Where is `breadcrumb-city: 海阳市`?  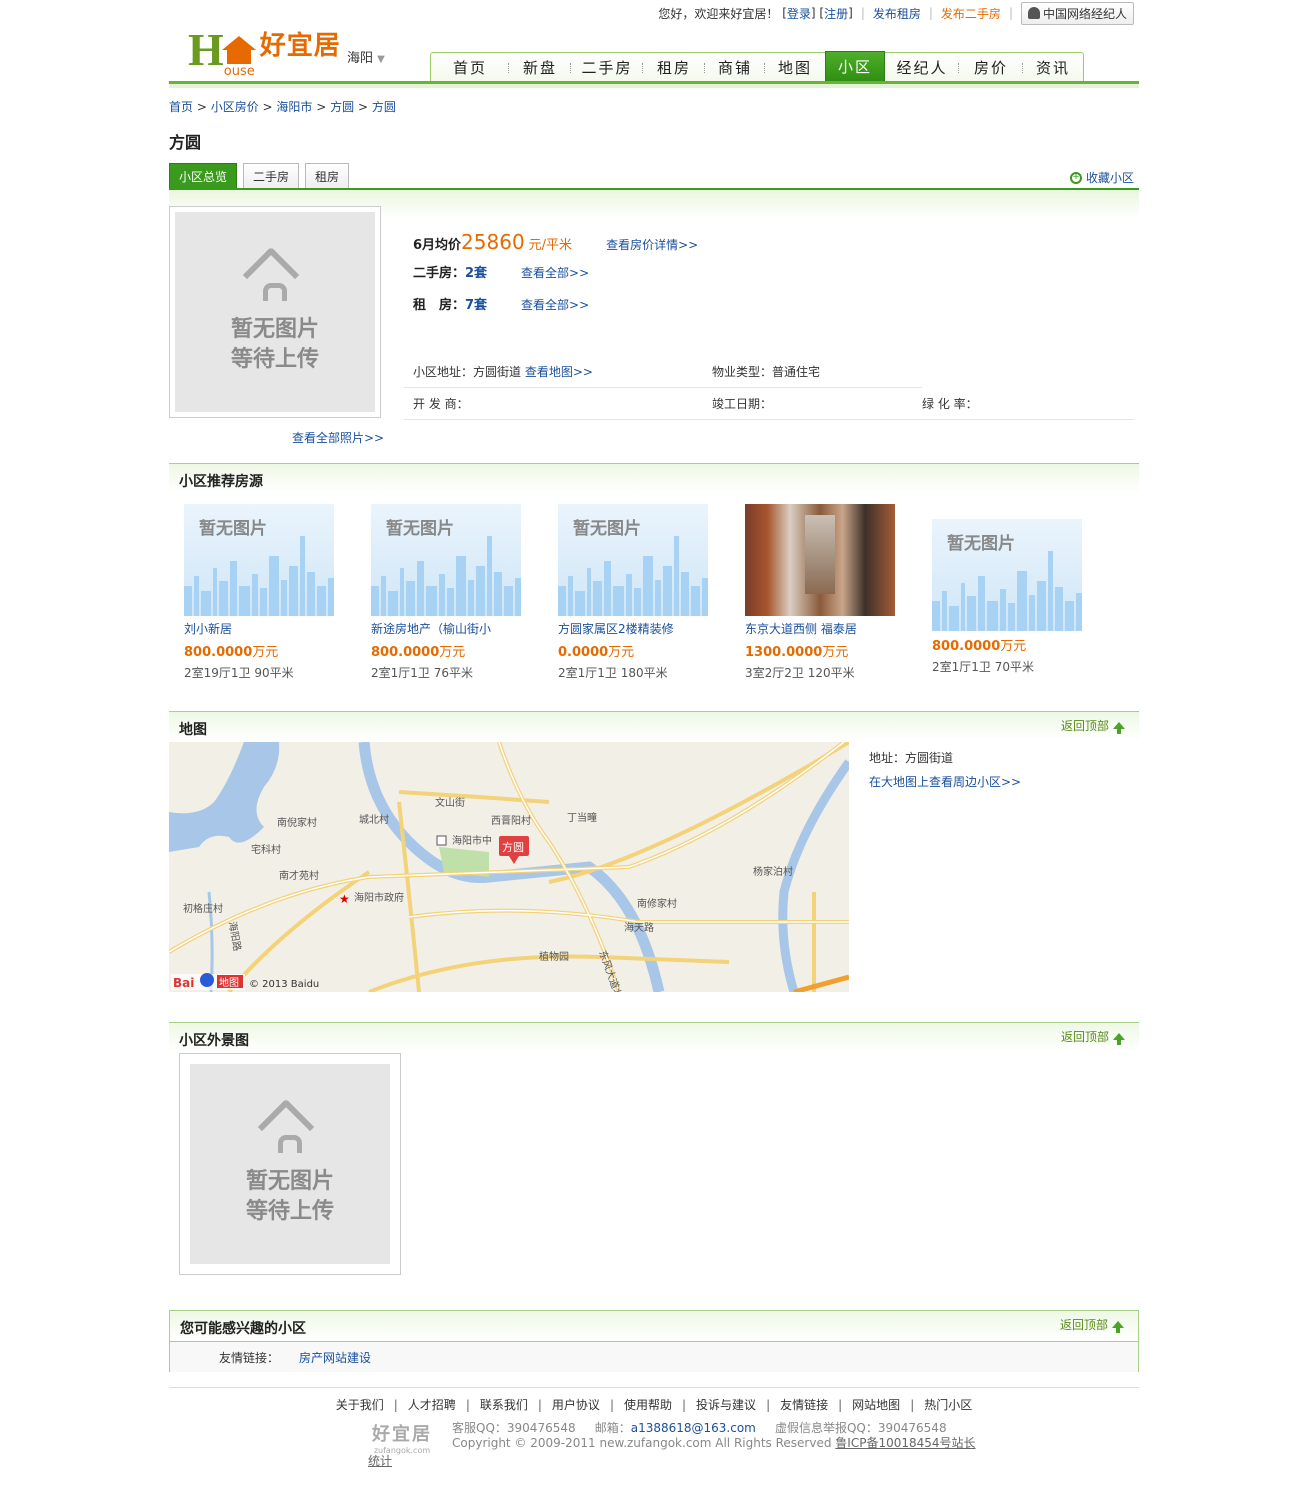 breadcrumb-city: 海阳市 is located at coordinates (294, 107).